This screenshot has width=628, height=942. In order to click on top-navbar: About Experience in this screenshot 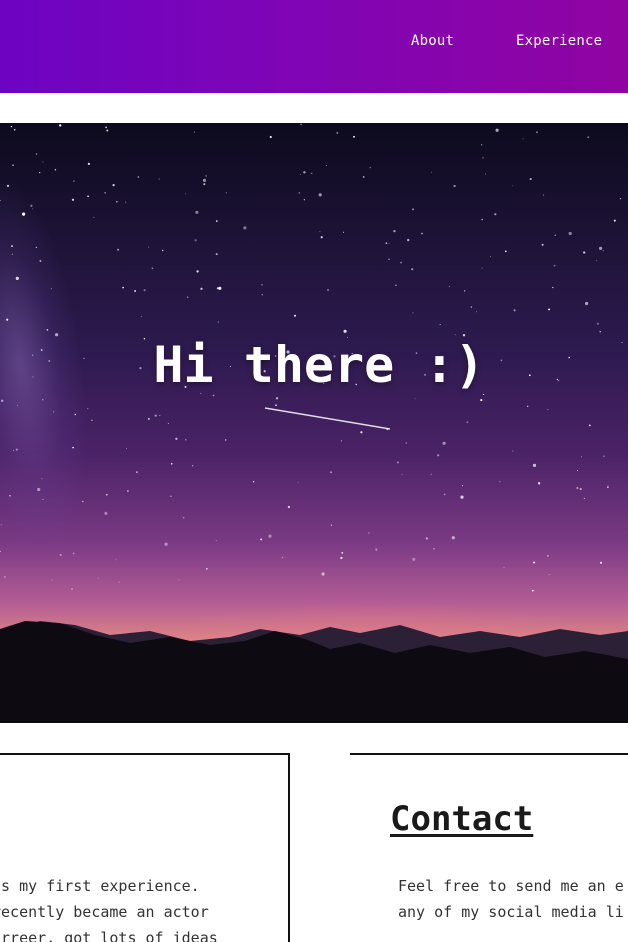, I will do `click(314, 46)`.